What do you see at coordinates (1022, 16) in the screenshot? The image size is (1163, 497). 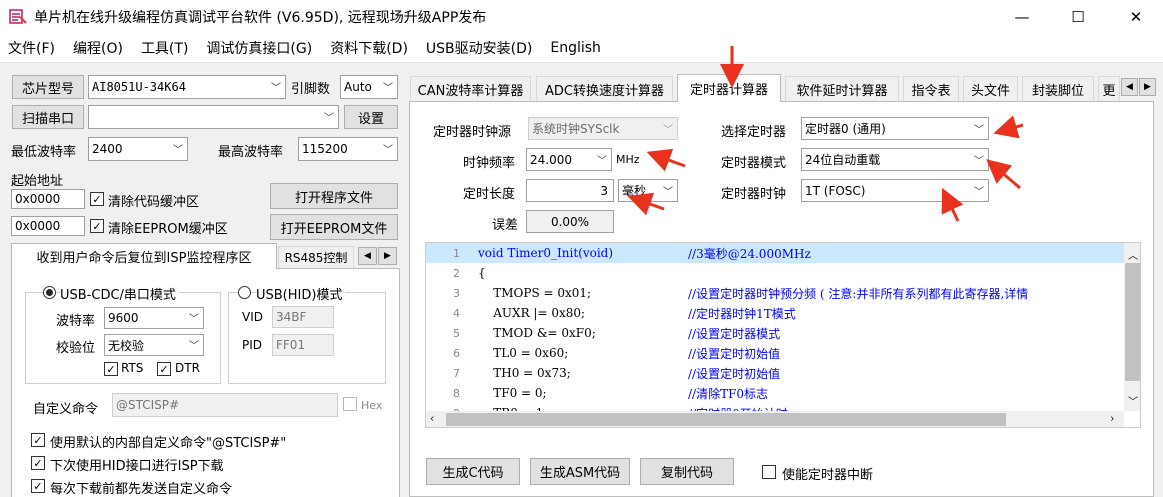 I see `minimize-button: —` at bounding box center [1022, 16].